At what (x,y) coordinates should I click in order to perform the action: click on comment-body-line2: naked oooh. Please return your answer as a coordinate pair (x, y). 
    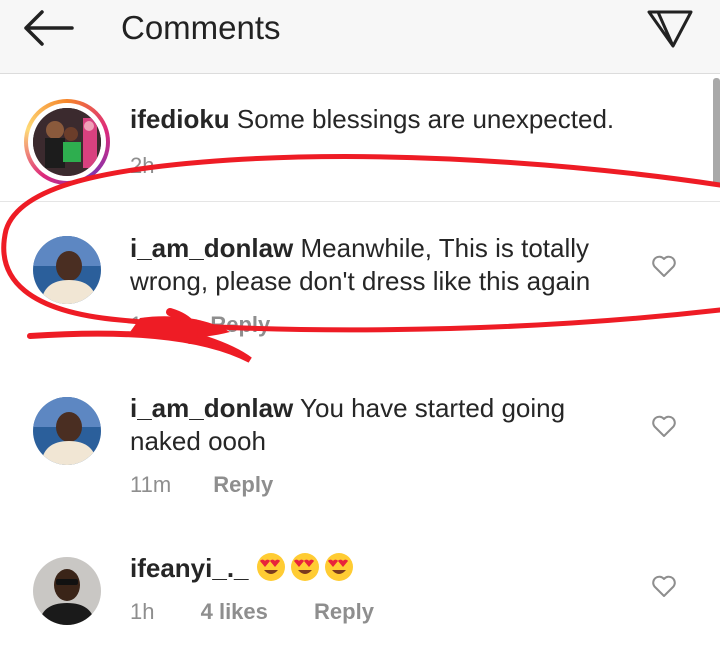
    Looking at the image, I should click on (198, 441).